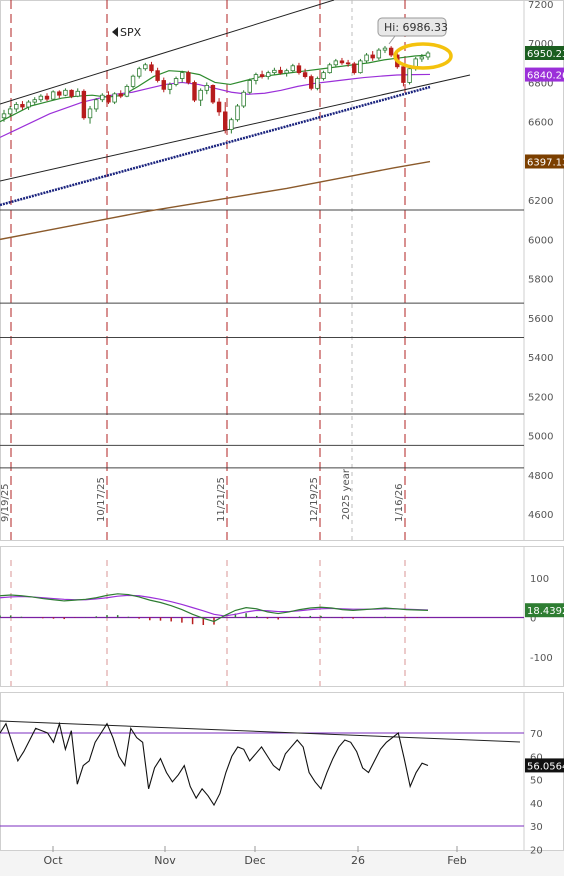 This screenshot has height=880, width=564. What do you see at coordinates (540, 280) in the screenshot?
I see `price-tick-label: 5800` at bounding box center [540, 280].